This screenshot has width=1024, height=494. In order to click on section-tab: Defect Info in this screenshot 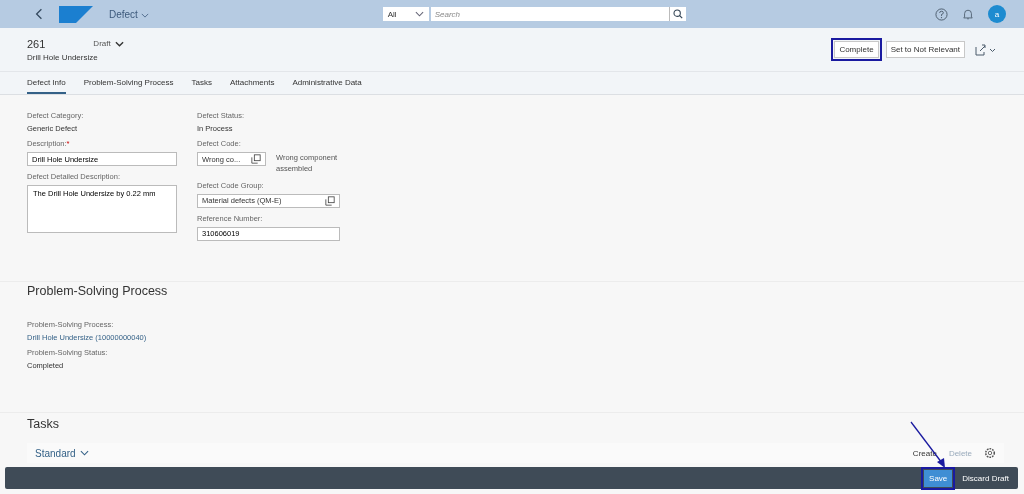, I will do `click(46, 83)`.